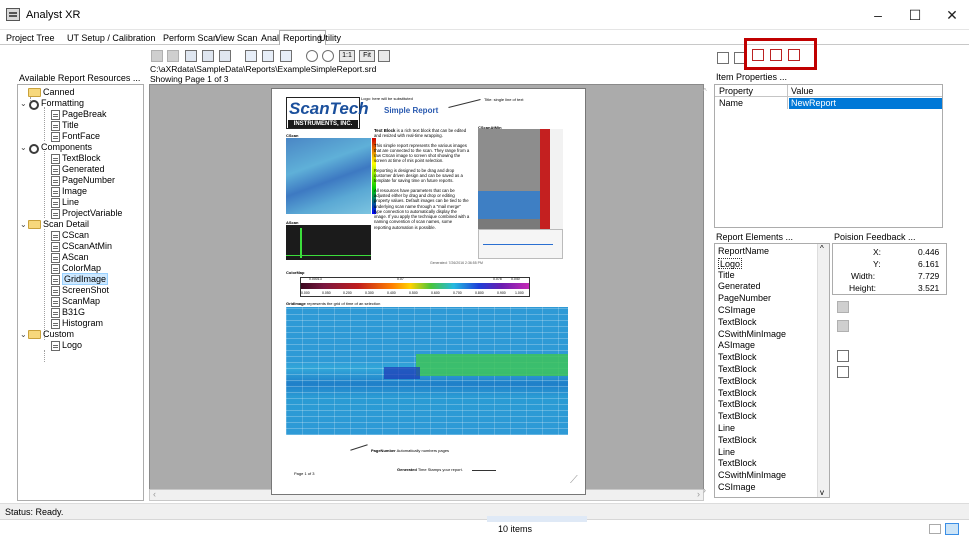  I want to click on property-value: NewReport, so click(865, 103).